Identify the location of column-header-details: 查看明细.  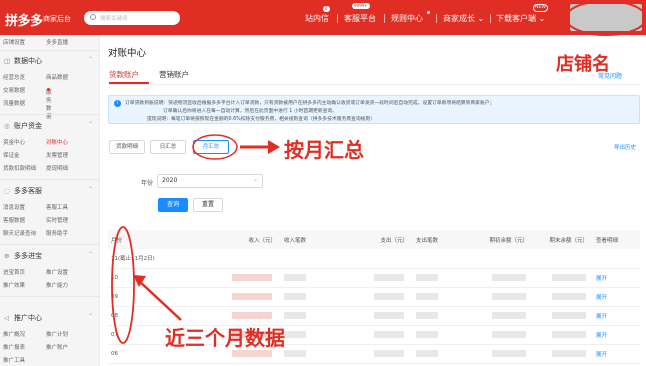
(607, 240).